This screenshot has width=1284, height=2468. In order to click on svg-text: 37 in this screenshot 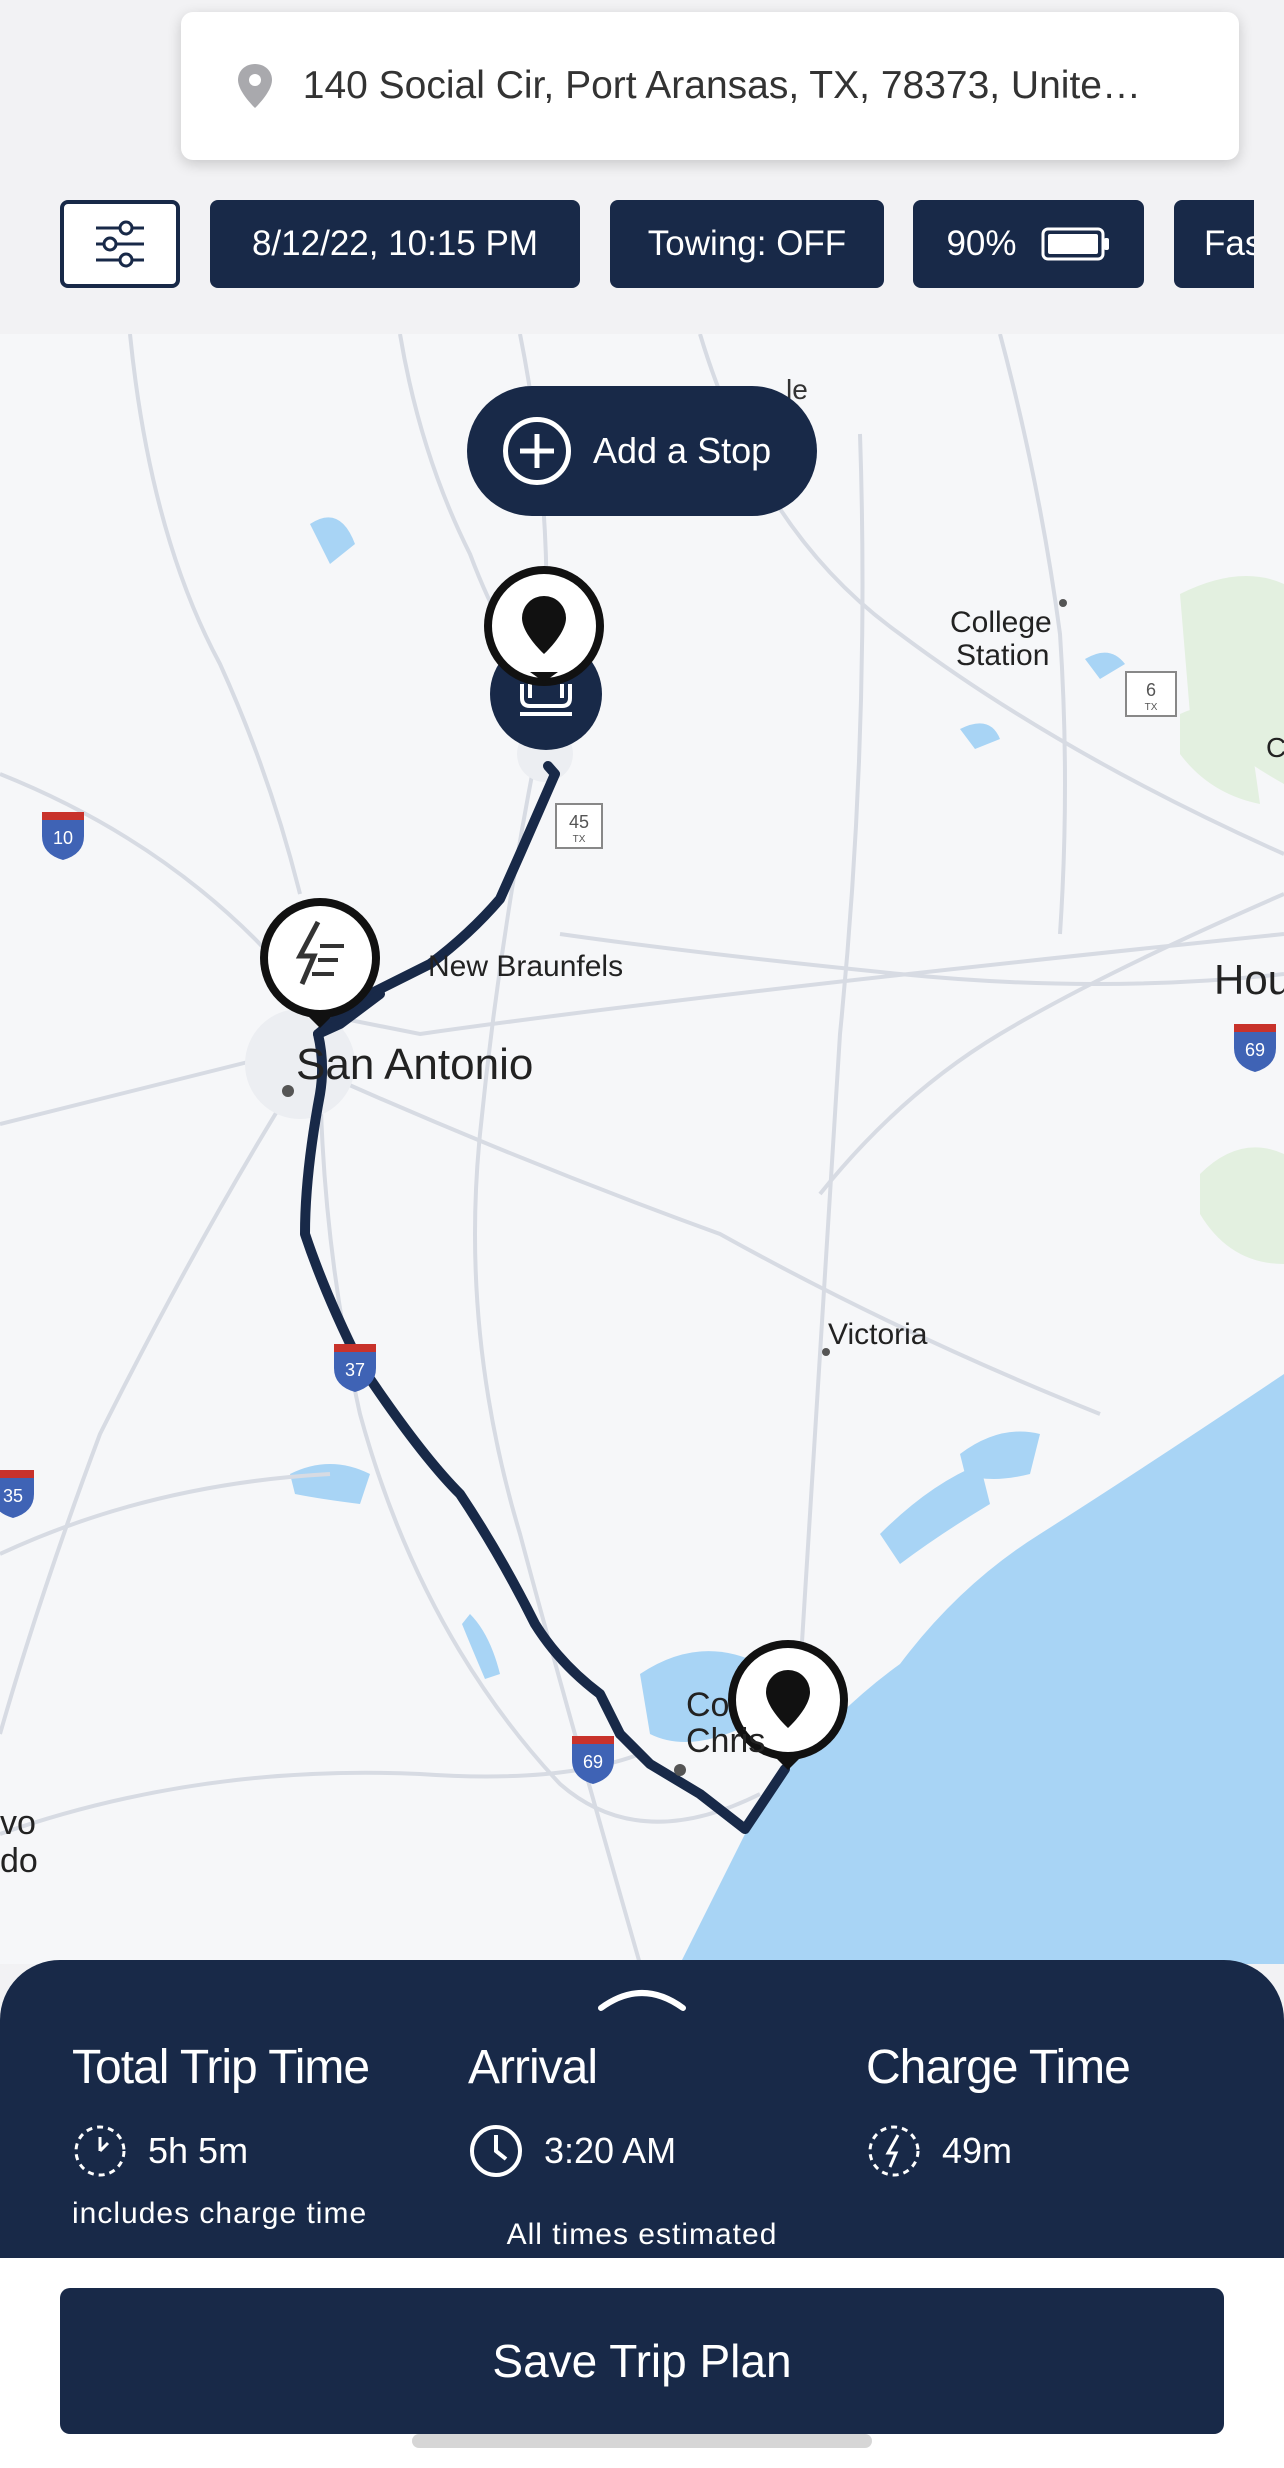, I will do `click(355, 1370)`.